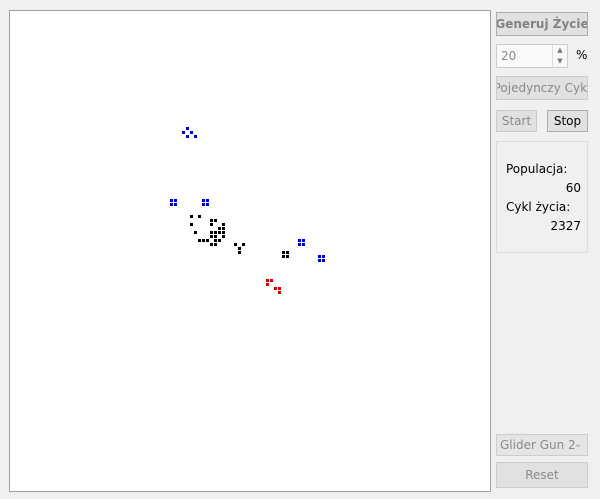  Describe the element at coordinates (578, 445) in the screenshot. I see `chevron-down-icon: ⌄` at that location.